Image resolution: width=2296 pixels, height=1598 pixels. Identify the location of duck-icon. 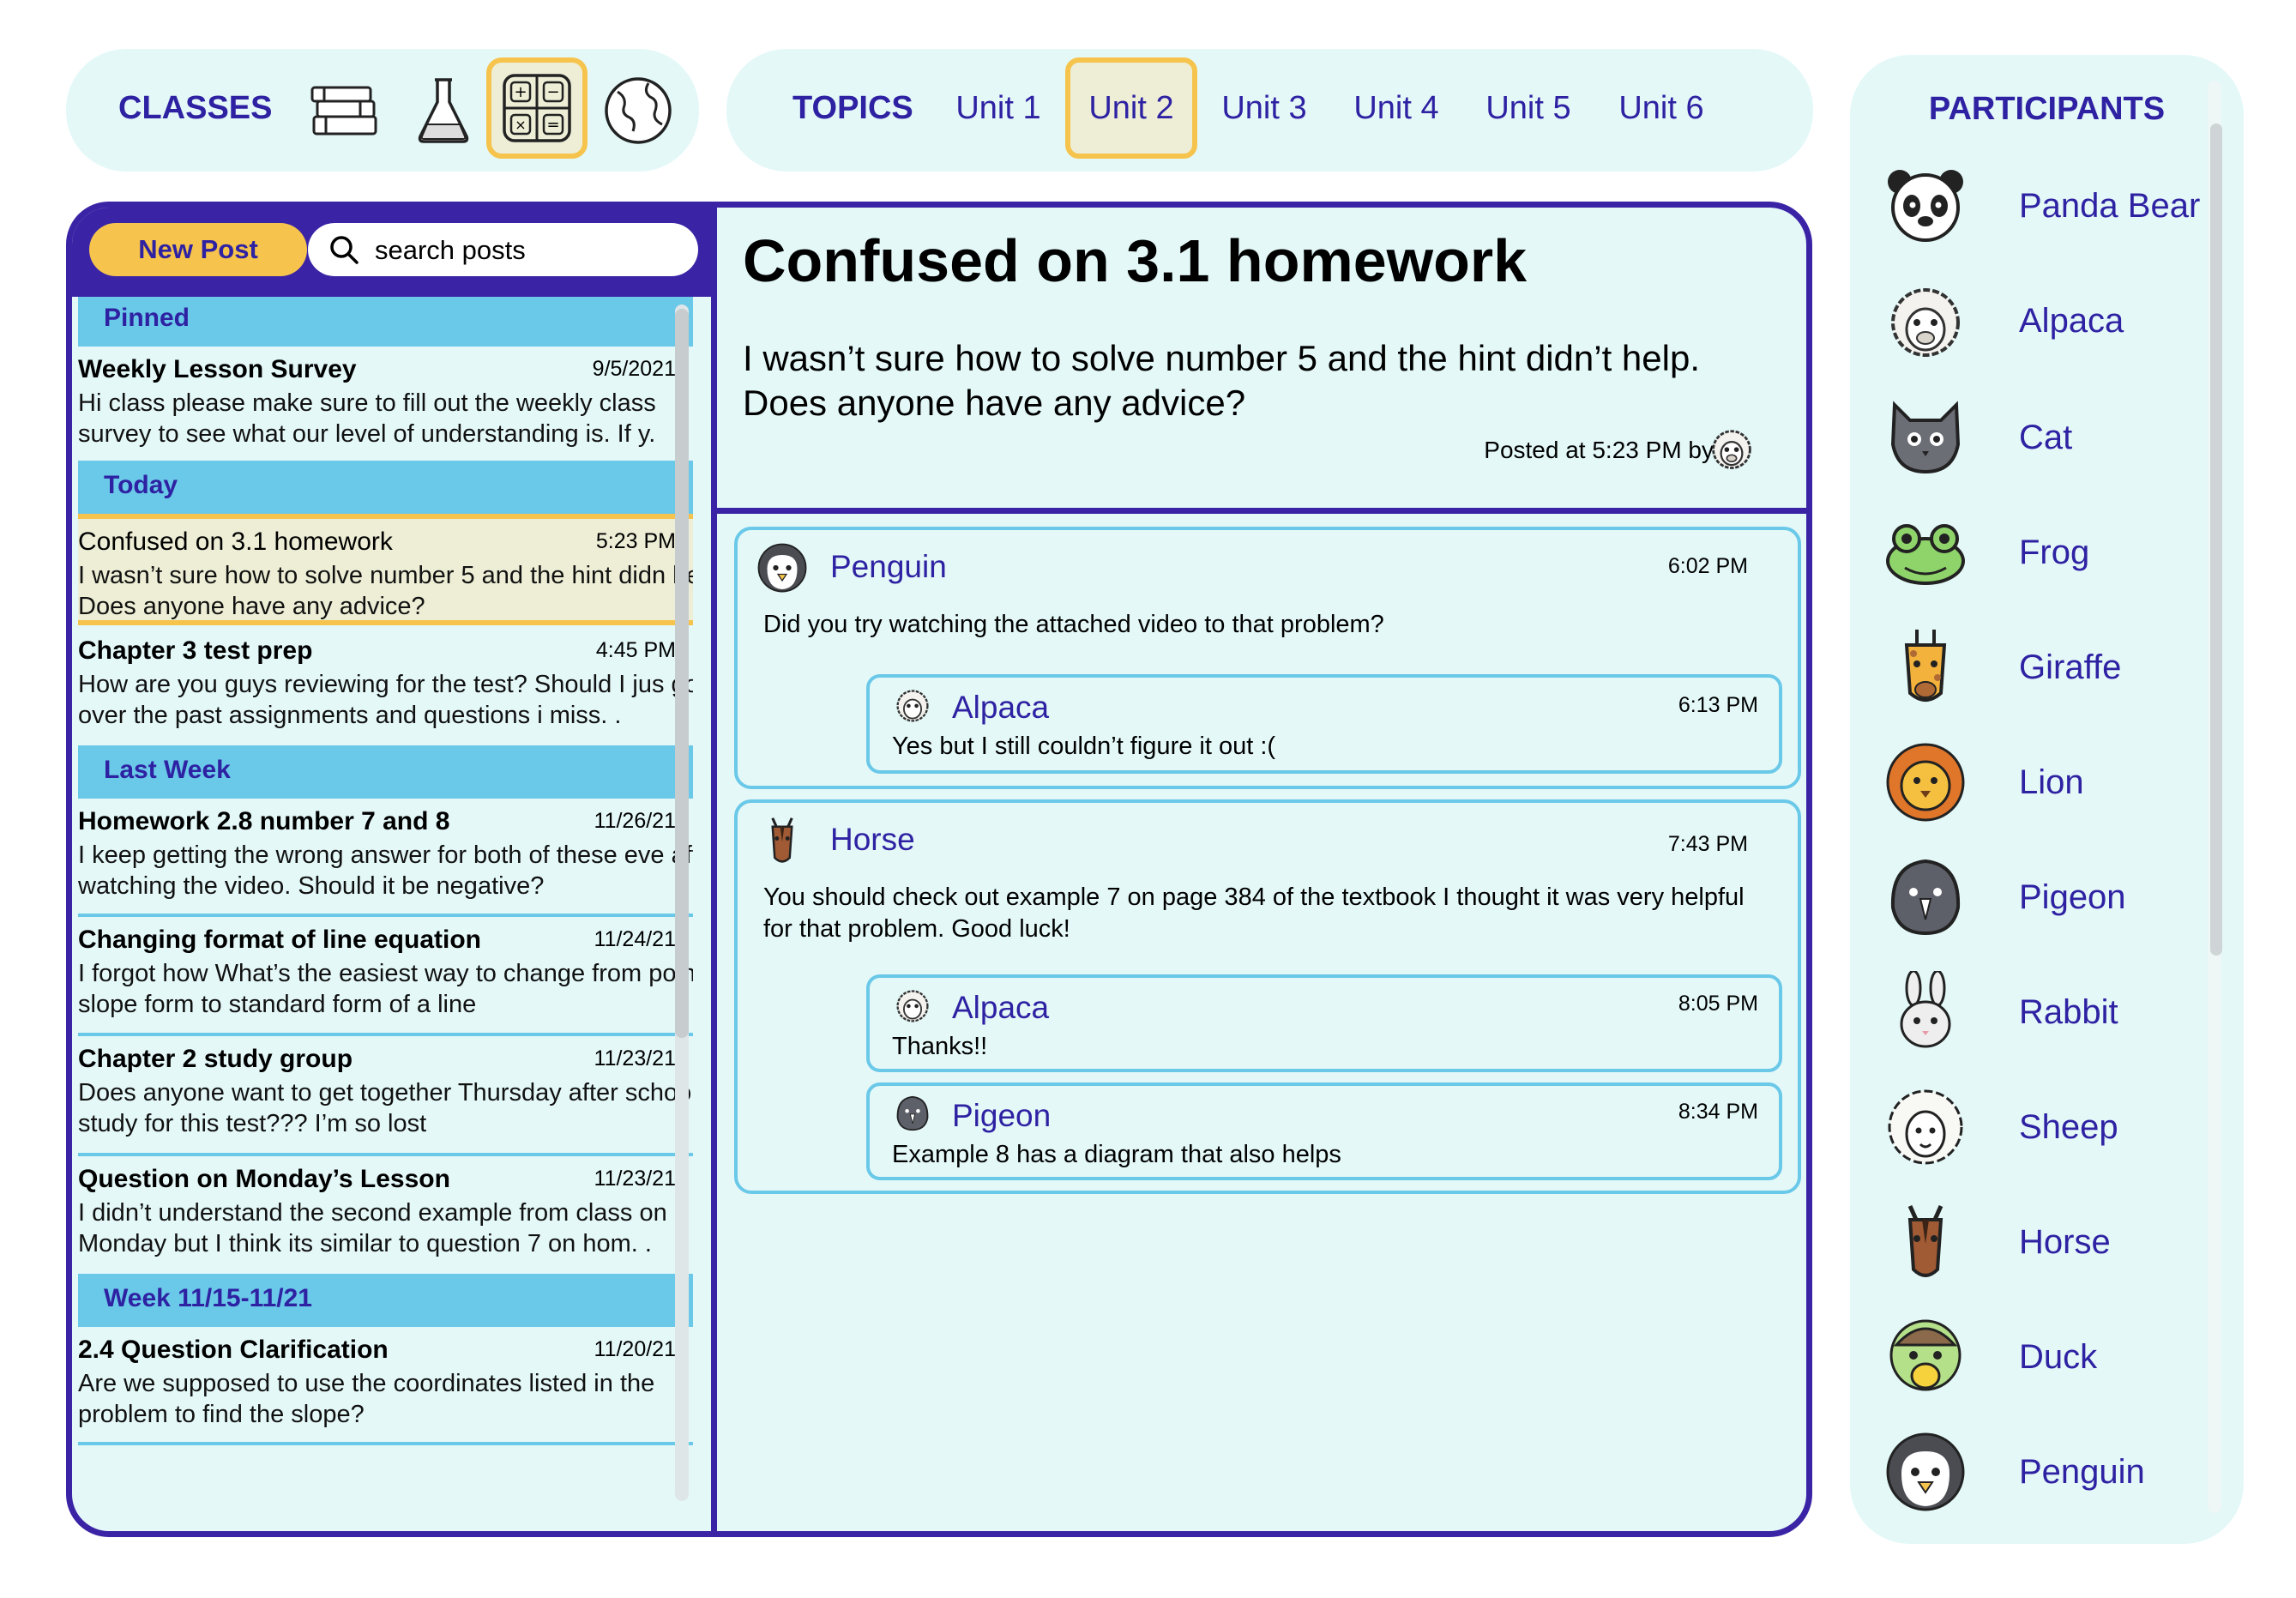
(1925, 1355).